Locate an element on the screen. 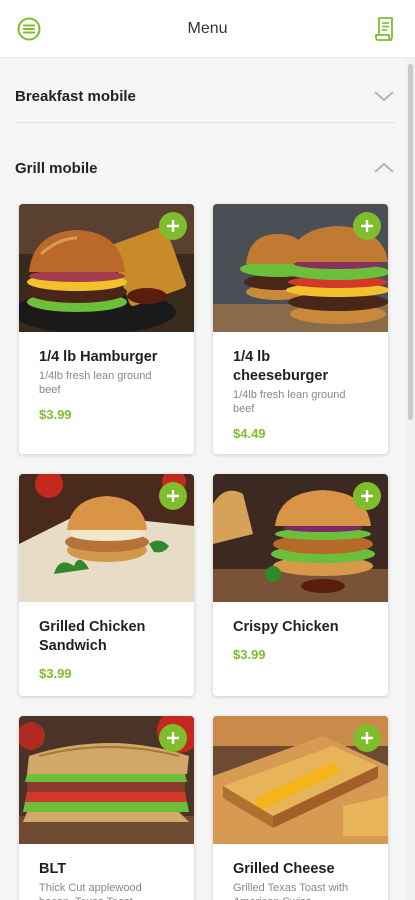 This screenshot has height=900, width=415. chevron-up-icon is located at coordinates (384, 167).